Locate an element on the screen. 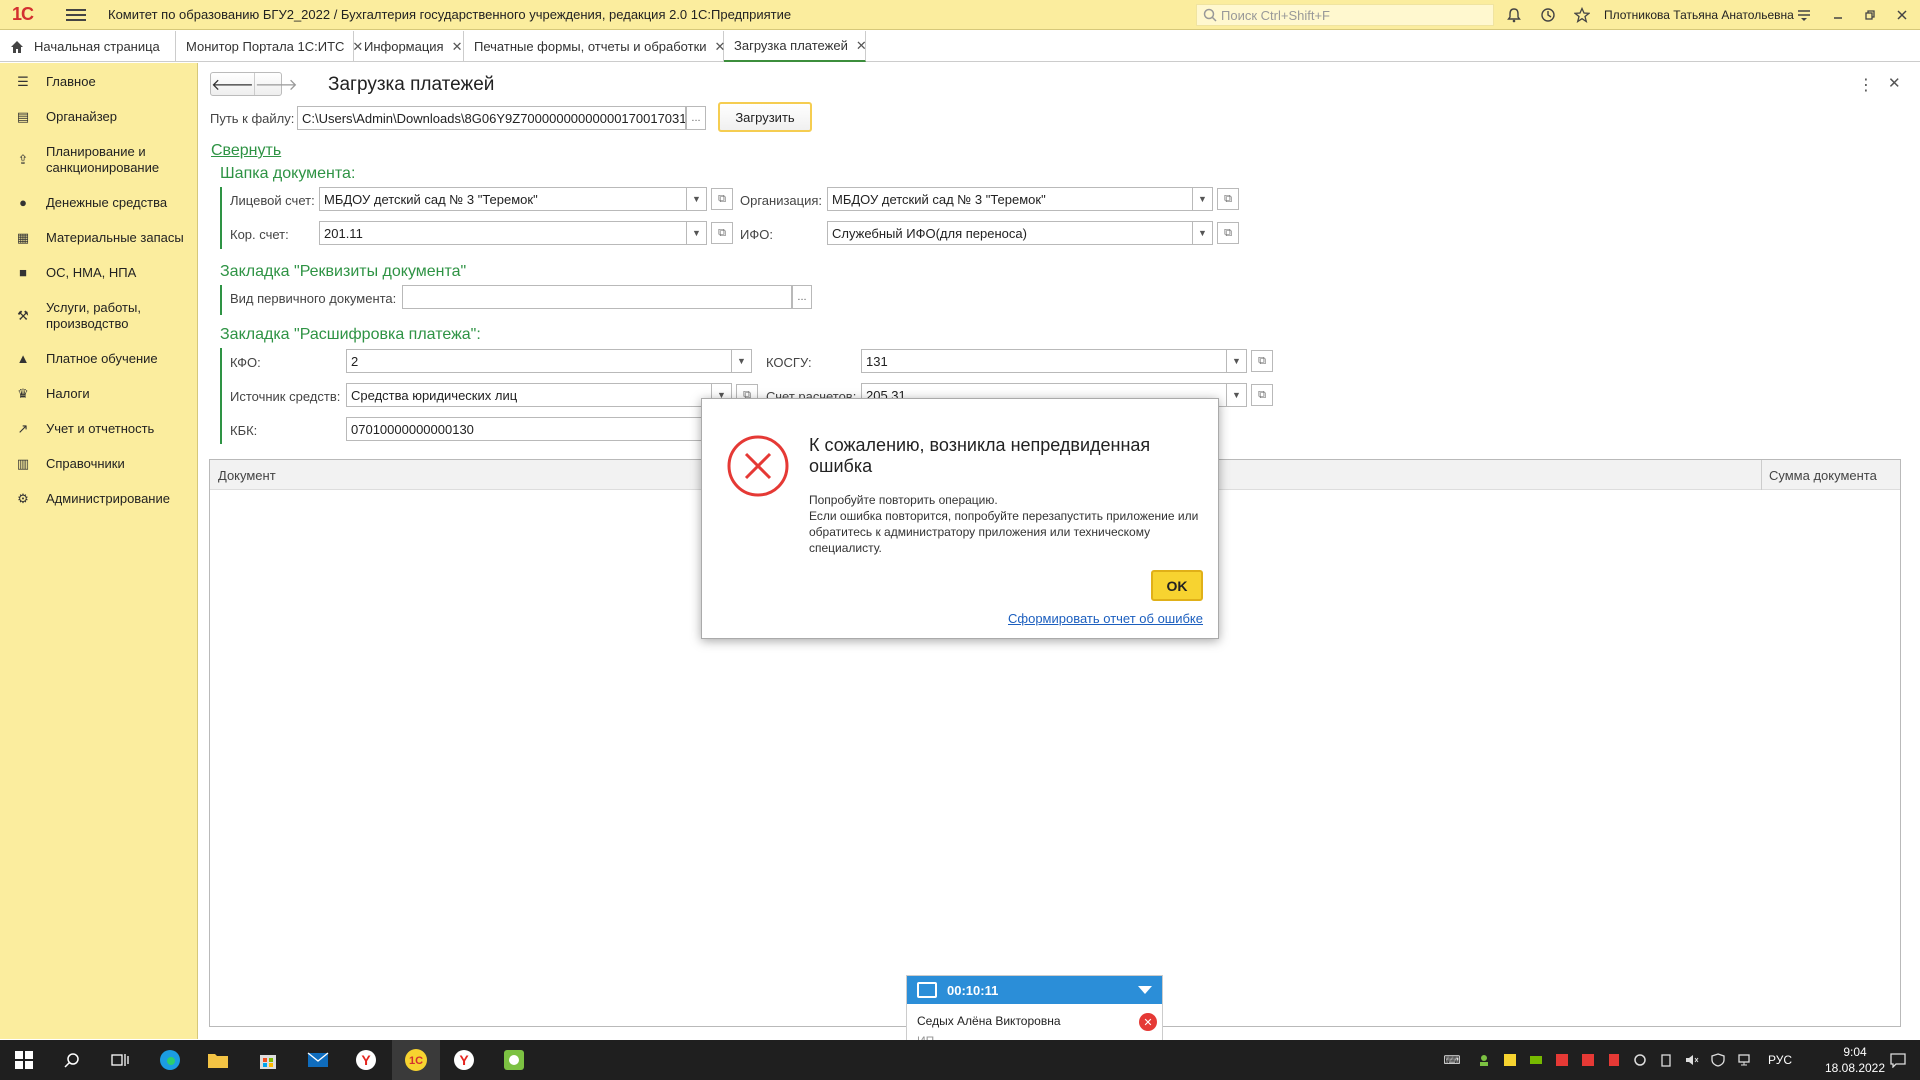  tab-home: Начальная страница is located at coordinates (88, 46).